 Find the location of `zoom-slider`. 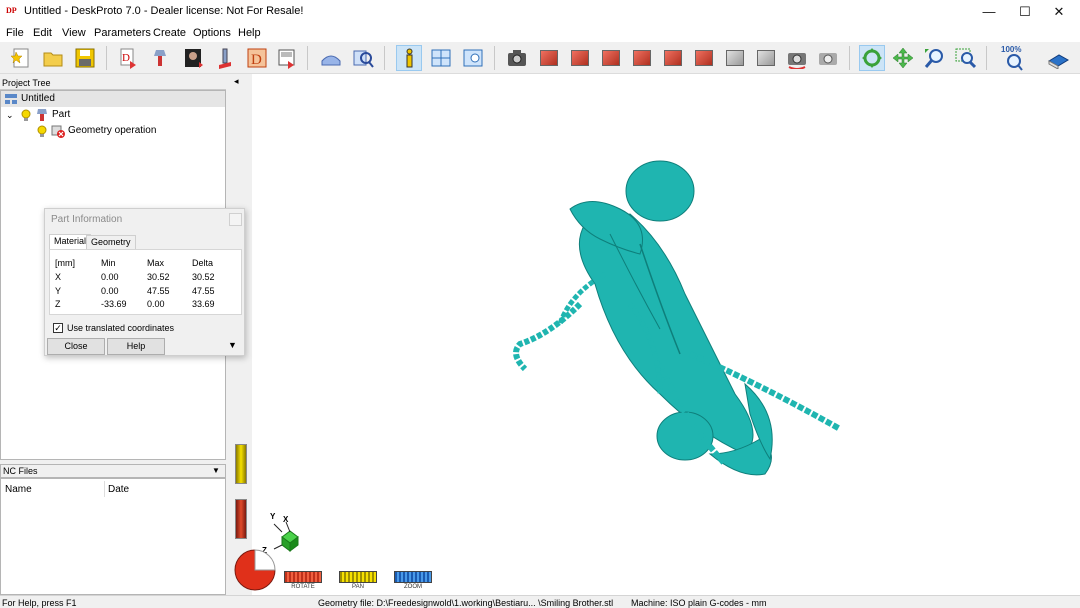

zoom-slider is located at coordinates (241, 464).